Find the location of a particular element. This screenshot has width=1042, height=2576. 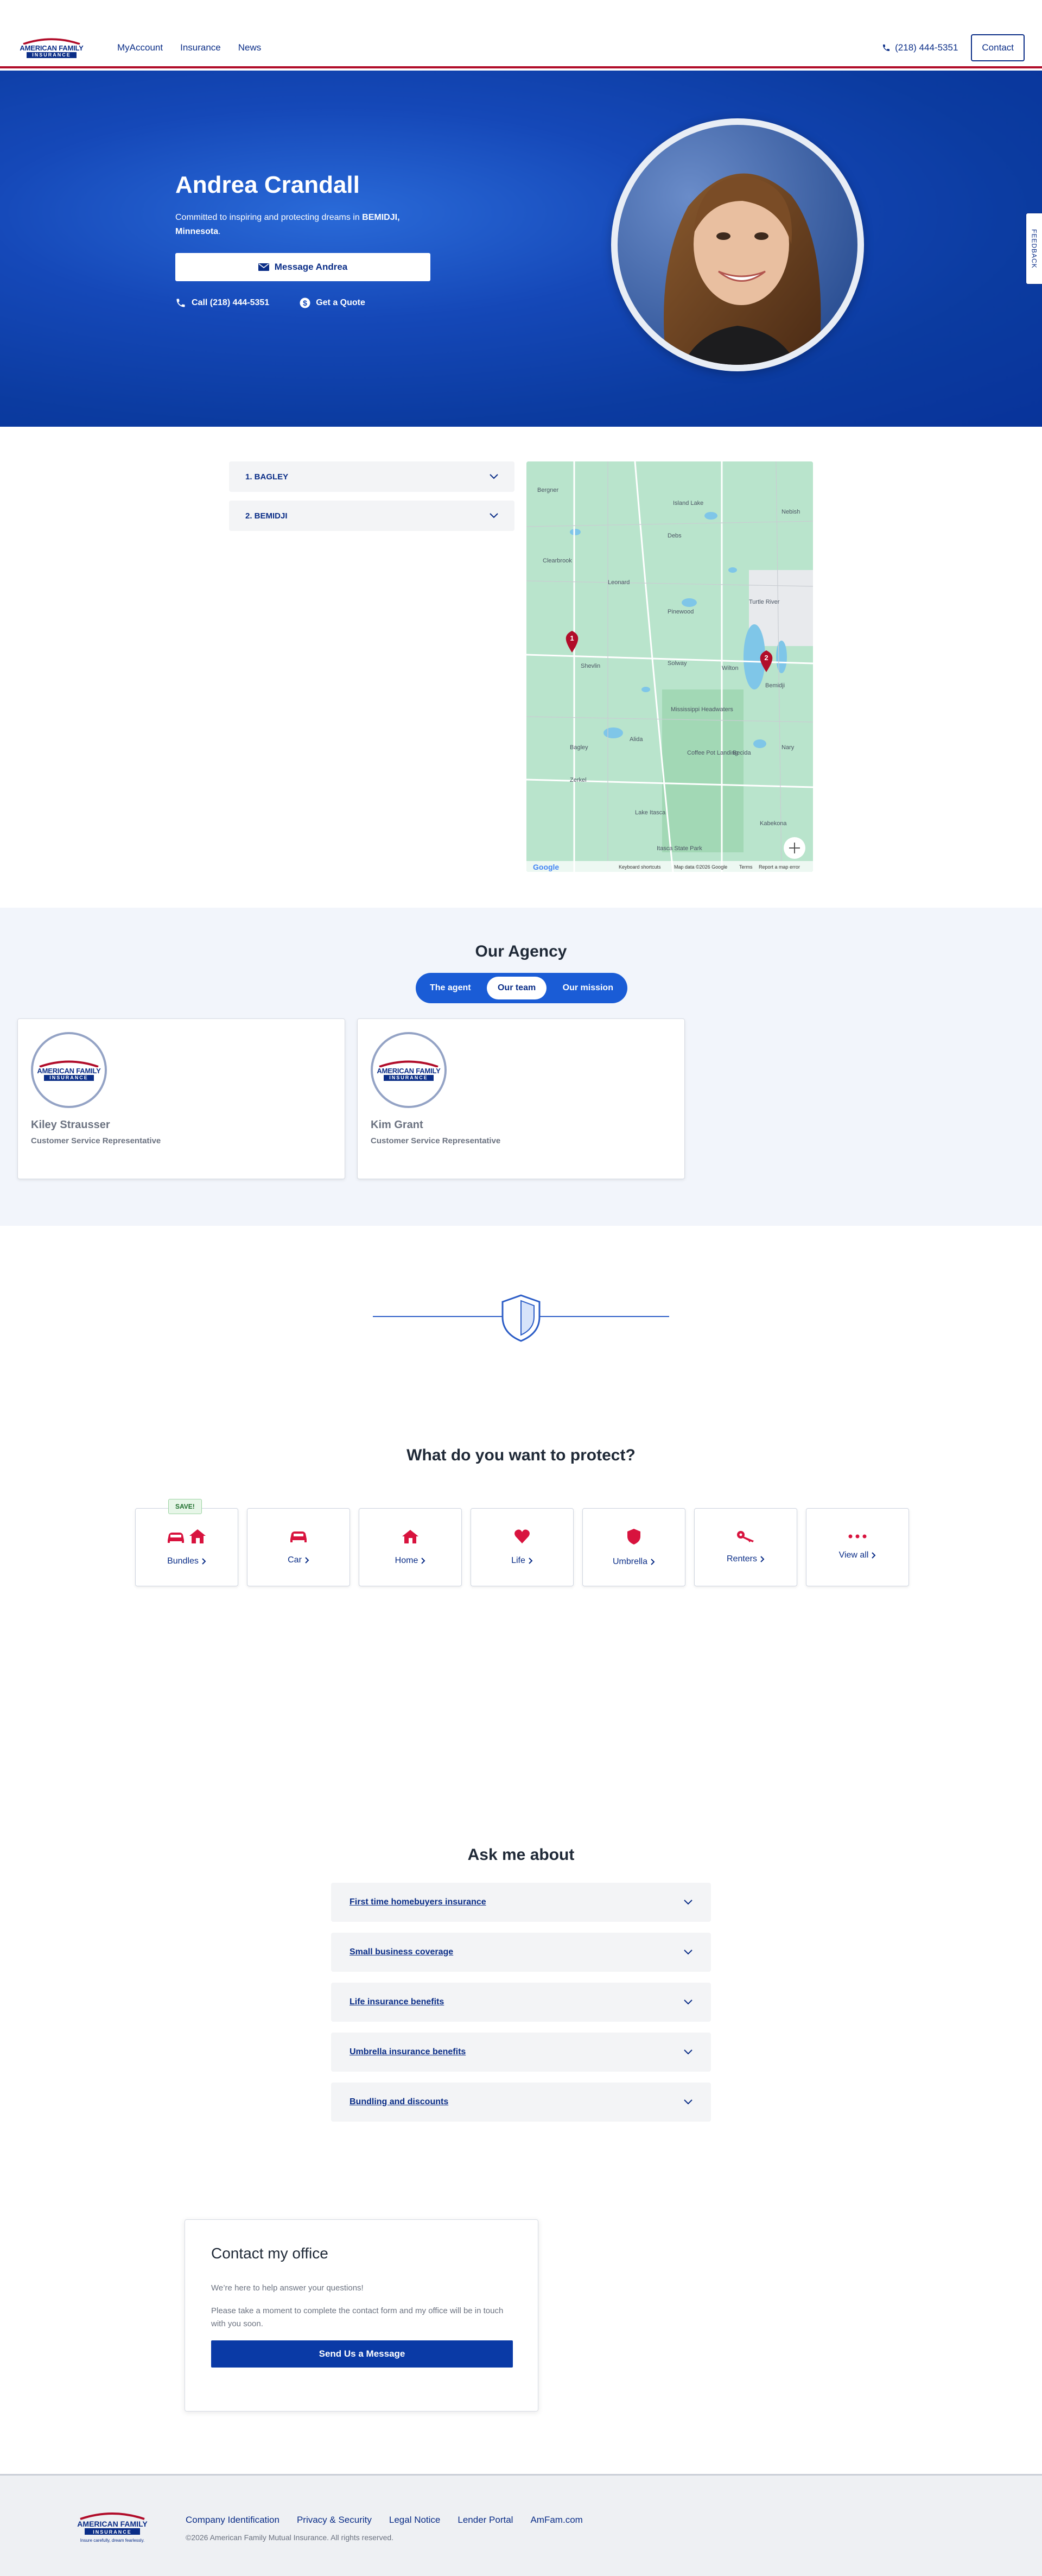

call-agent-link: Call (218) 444-5351 is located at coordinates (222, 303).